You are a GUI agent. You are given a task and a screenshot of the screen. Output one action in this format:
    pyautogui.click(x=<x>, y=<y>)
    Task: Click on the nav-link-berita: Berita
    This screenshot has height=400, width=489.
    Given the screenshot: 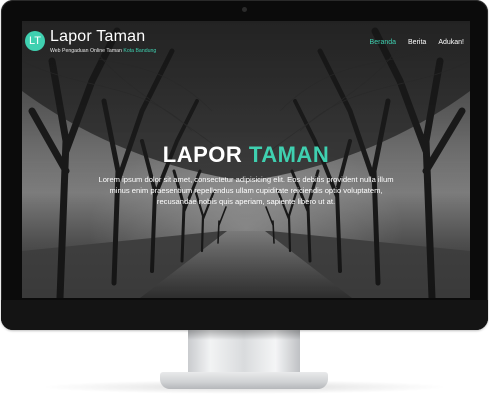 What is the action you would take?
    pyautogui.click(x=417, y=42)
    